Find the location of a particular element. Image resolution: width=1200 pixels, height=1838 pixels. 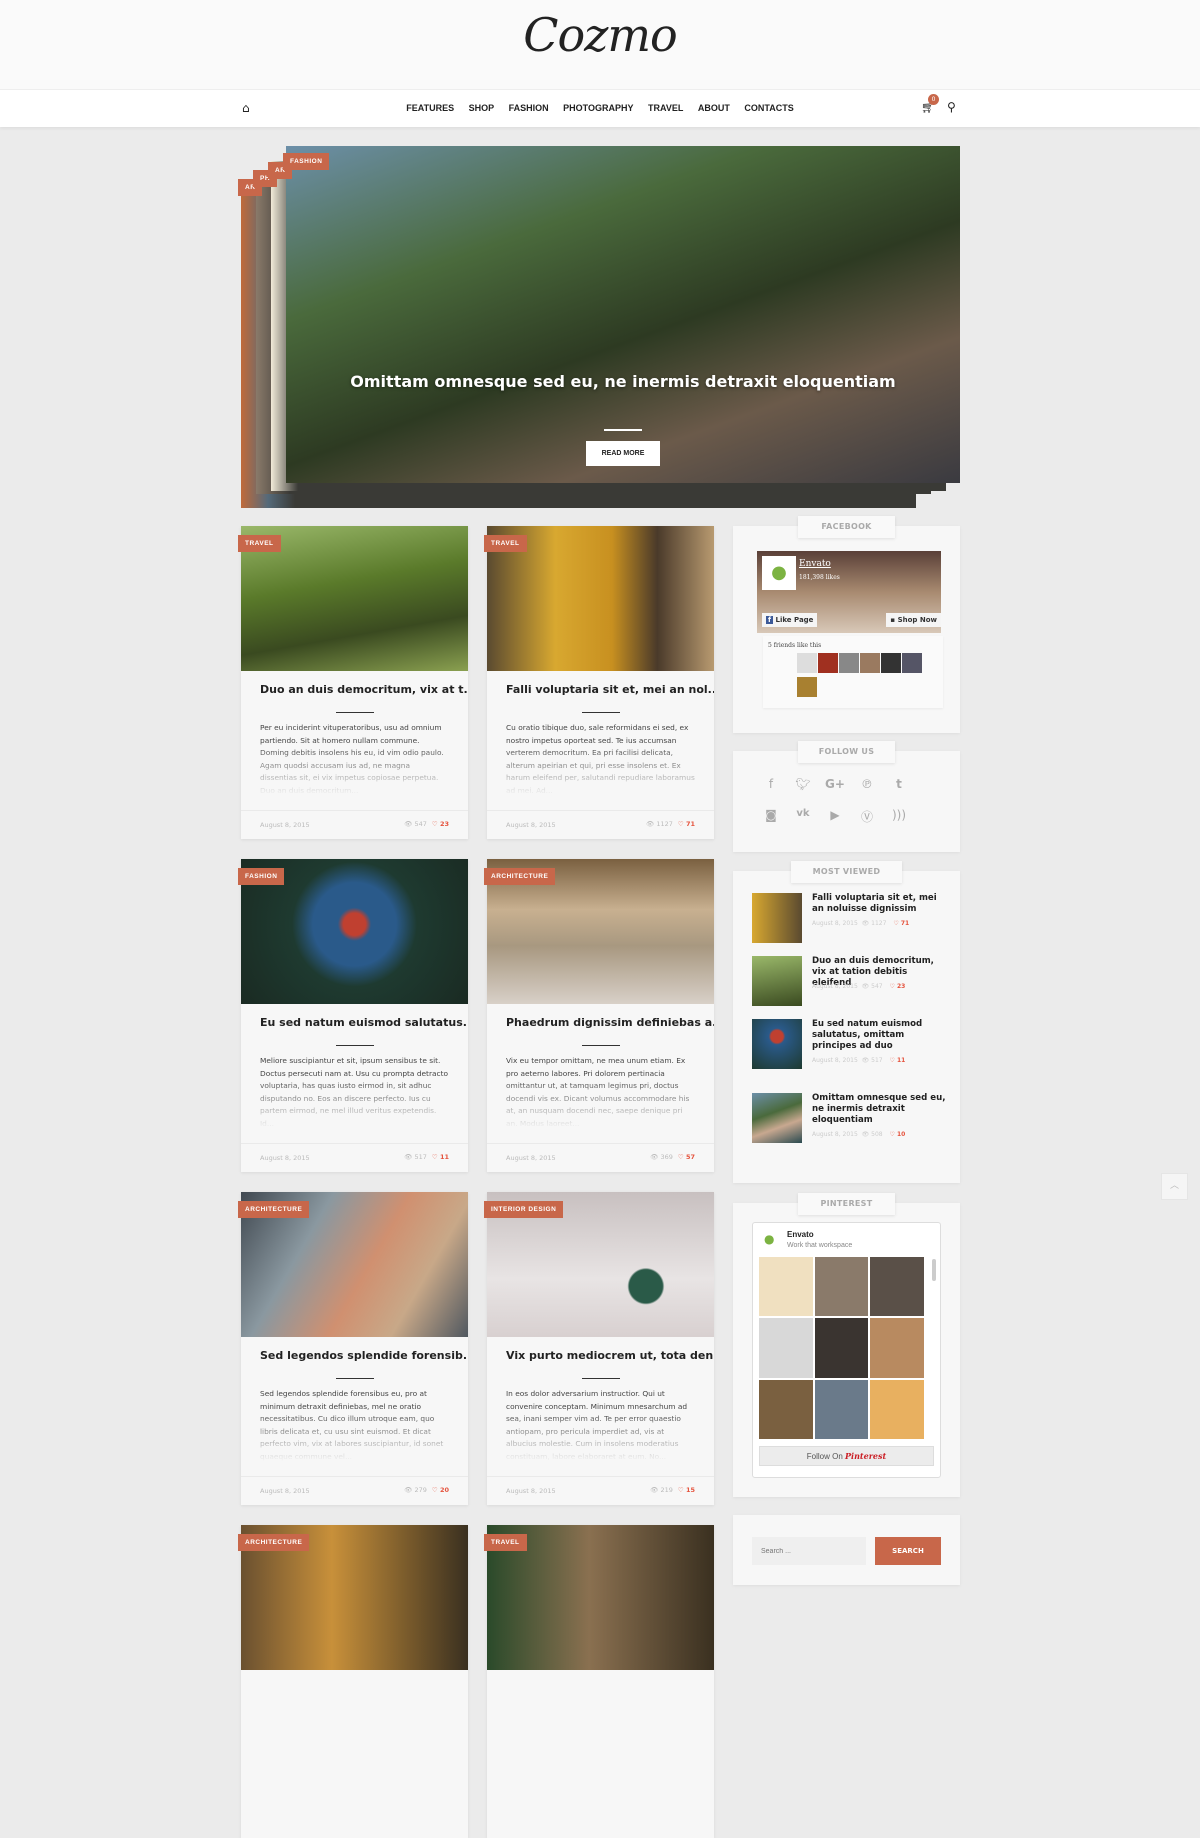

search-icon: ⚲ is located at coordinates (951, 107).